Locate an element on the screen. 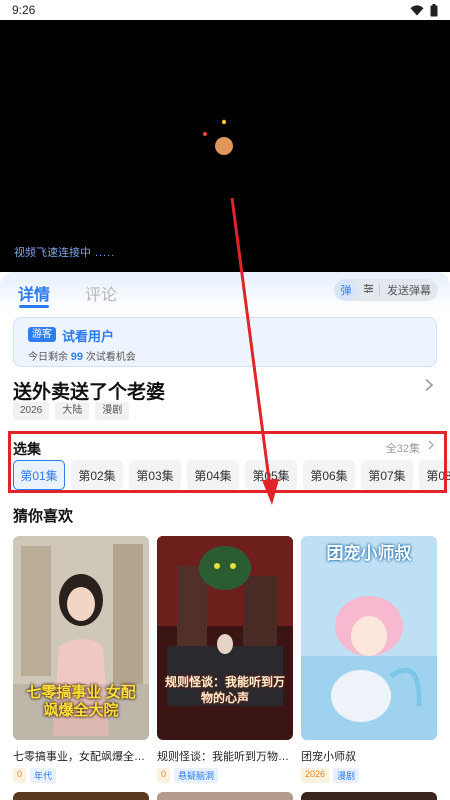 Image resolution: width=450 pixels, height=800 pixels. recommend-card-tags: 0 年代 is located at coordinates (81, 775).